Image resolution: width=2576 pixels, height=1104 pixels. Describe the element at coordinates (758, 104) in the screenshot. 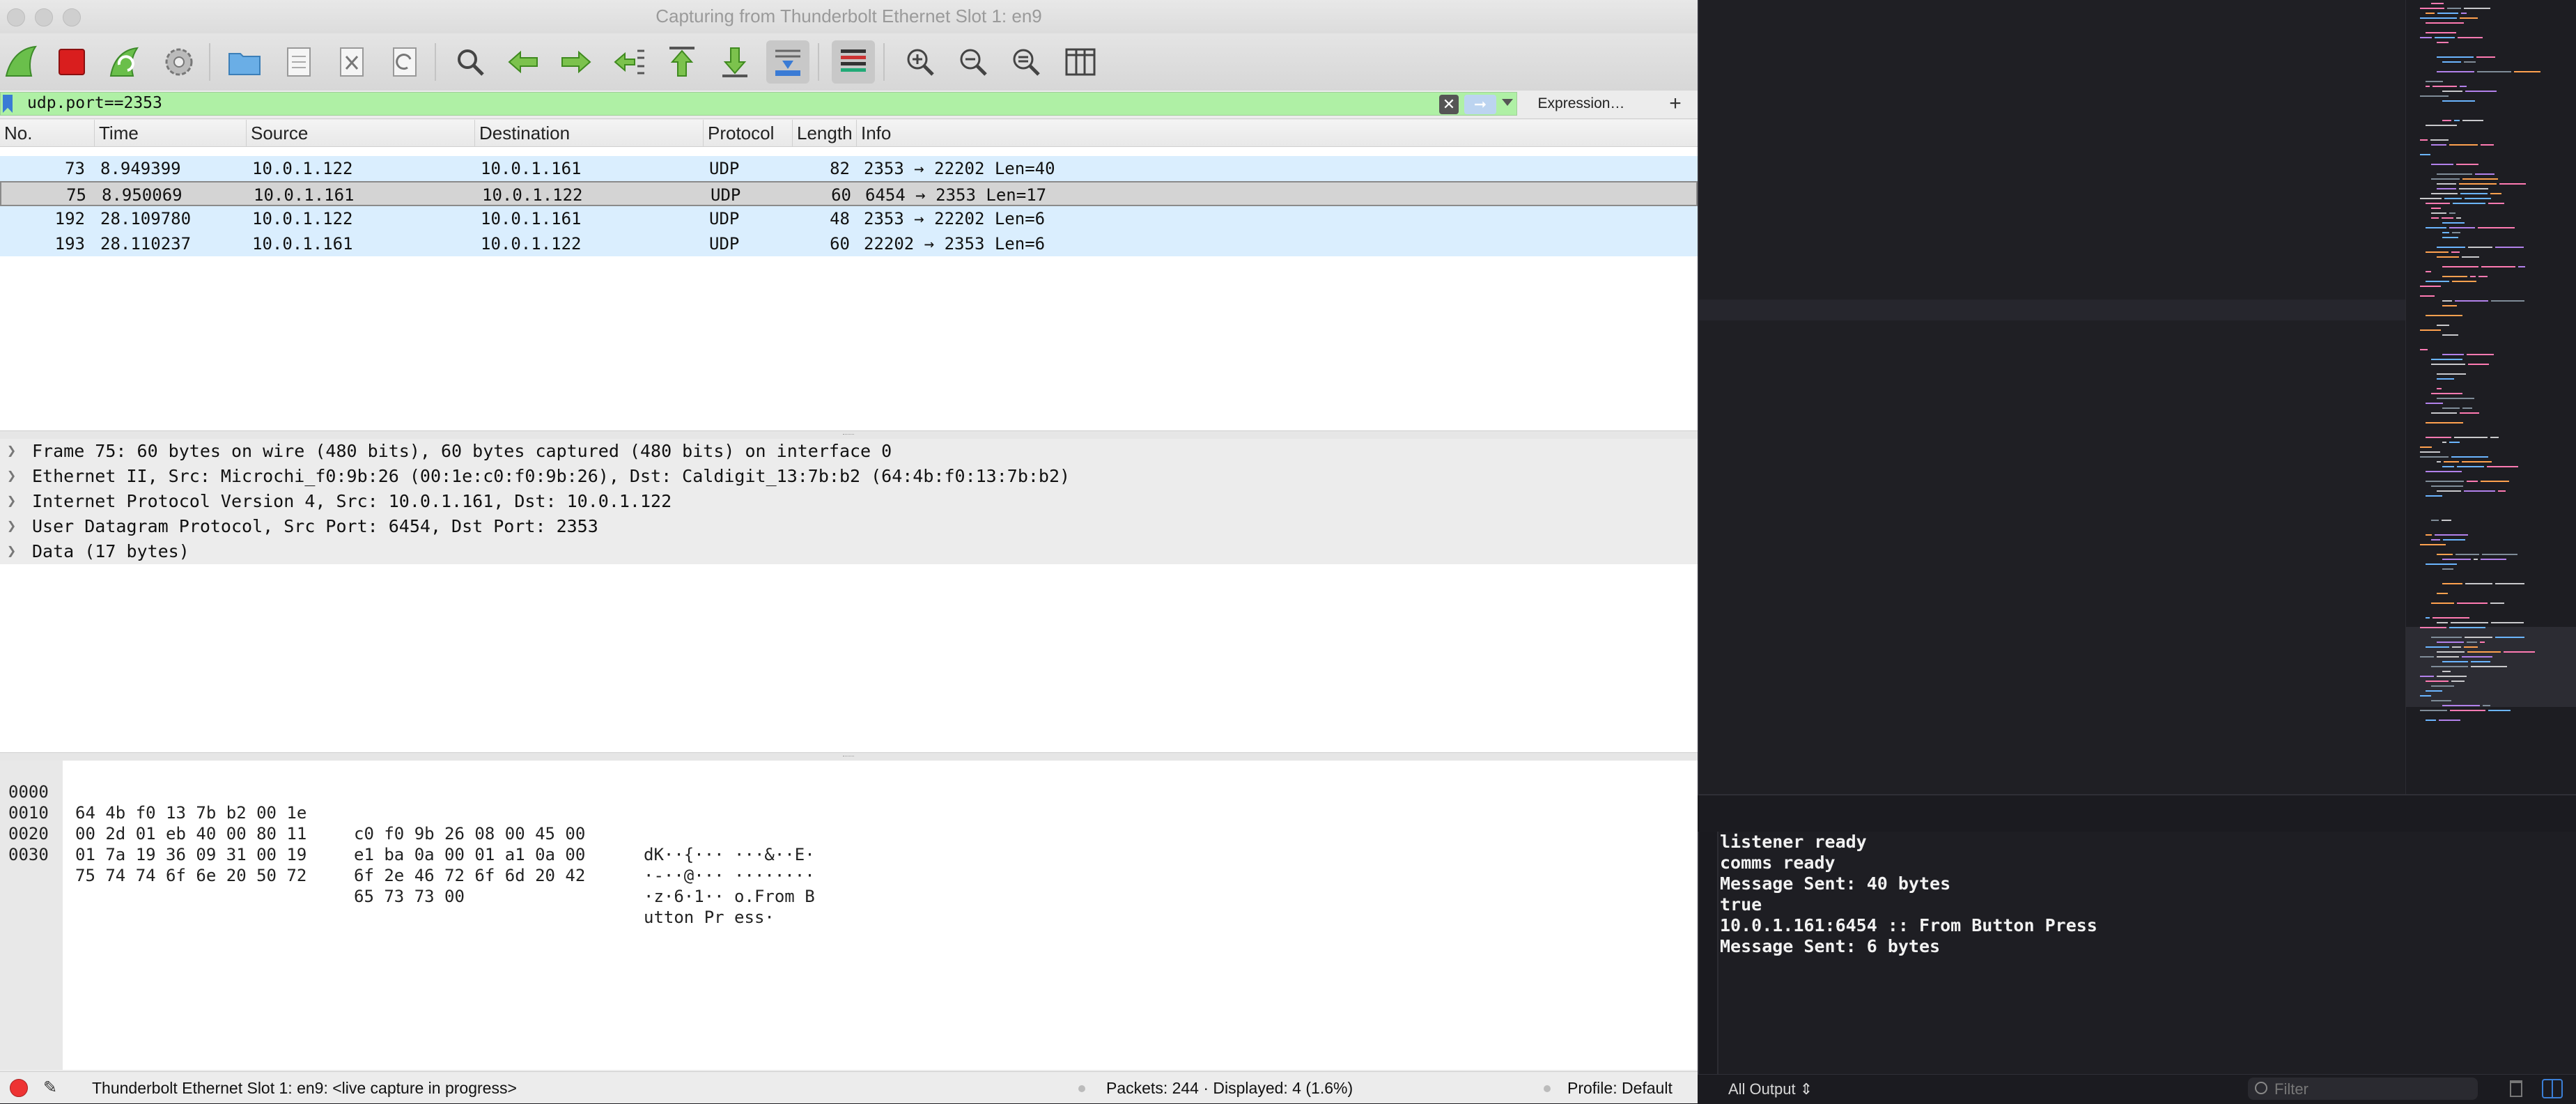

I see `display-filter-input: udp.port==2353` at that location.